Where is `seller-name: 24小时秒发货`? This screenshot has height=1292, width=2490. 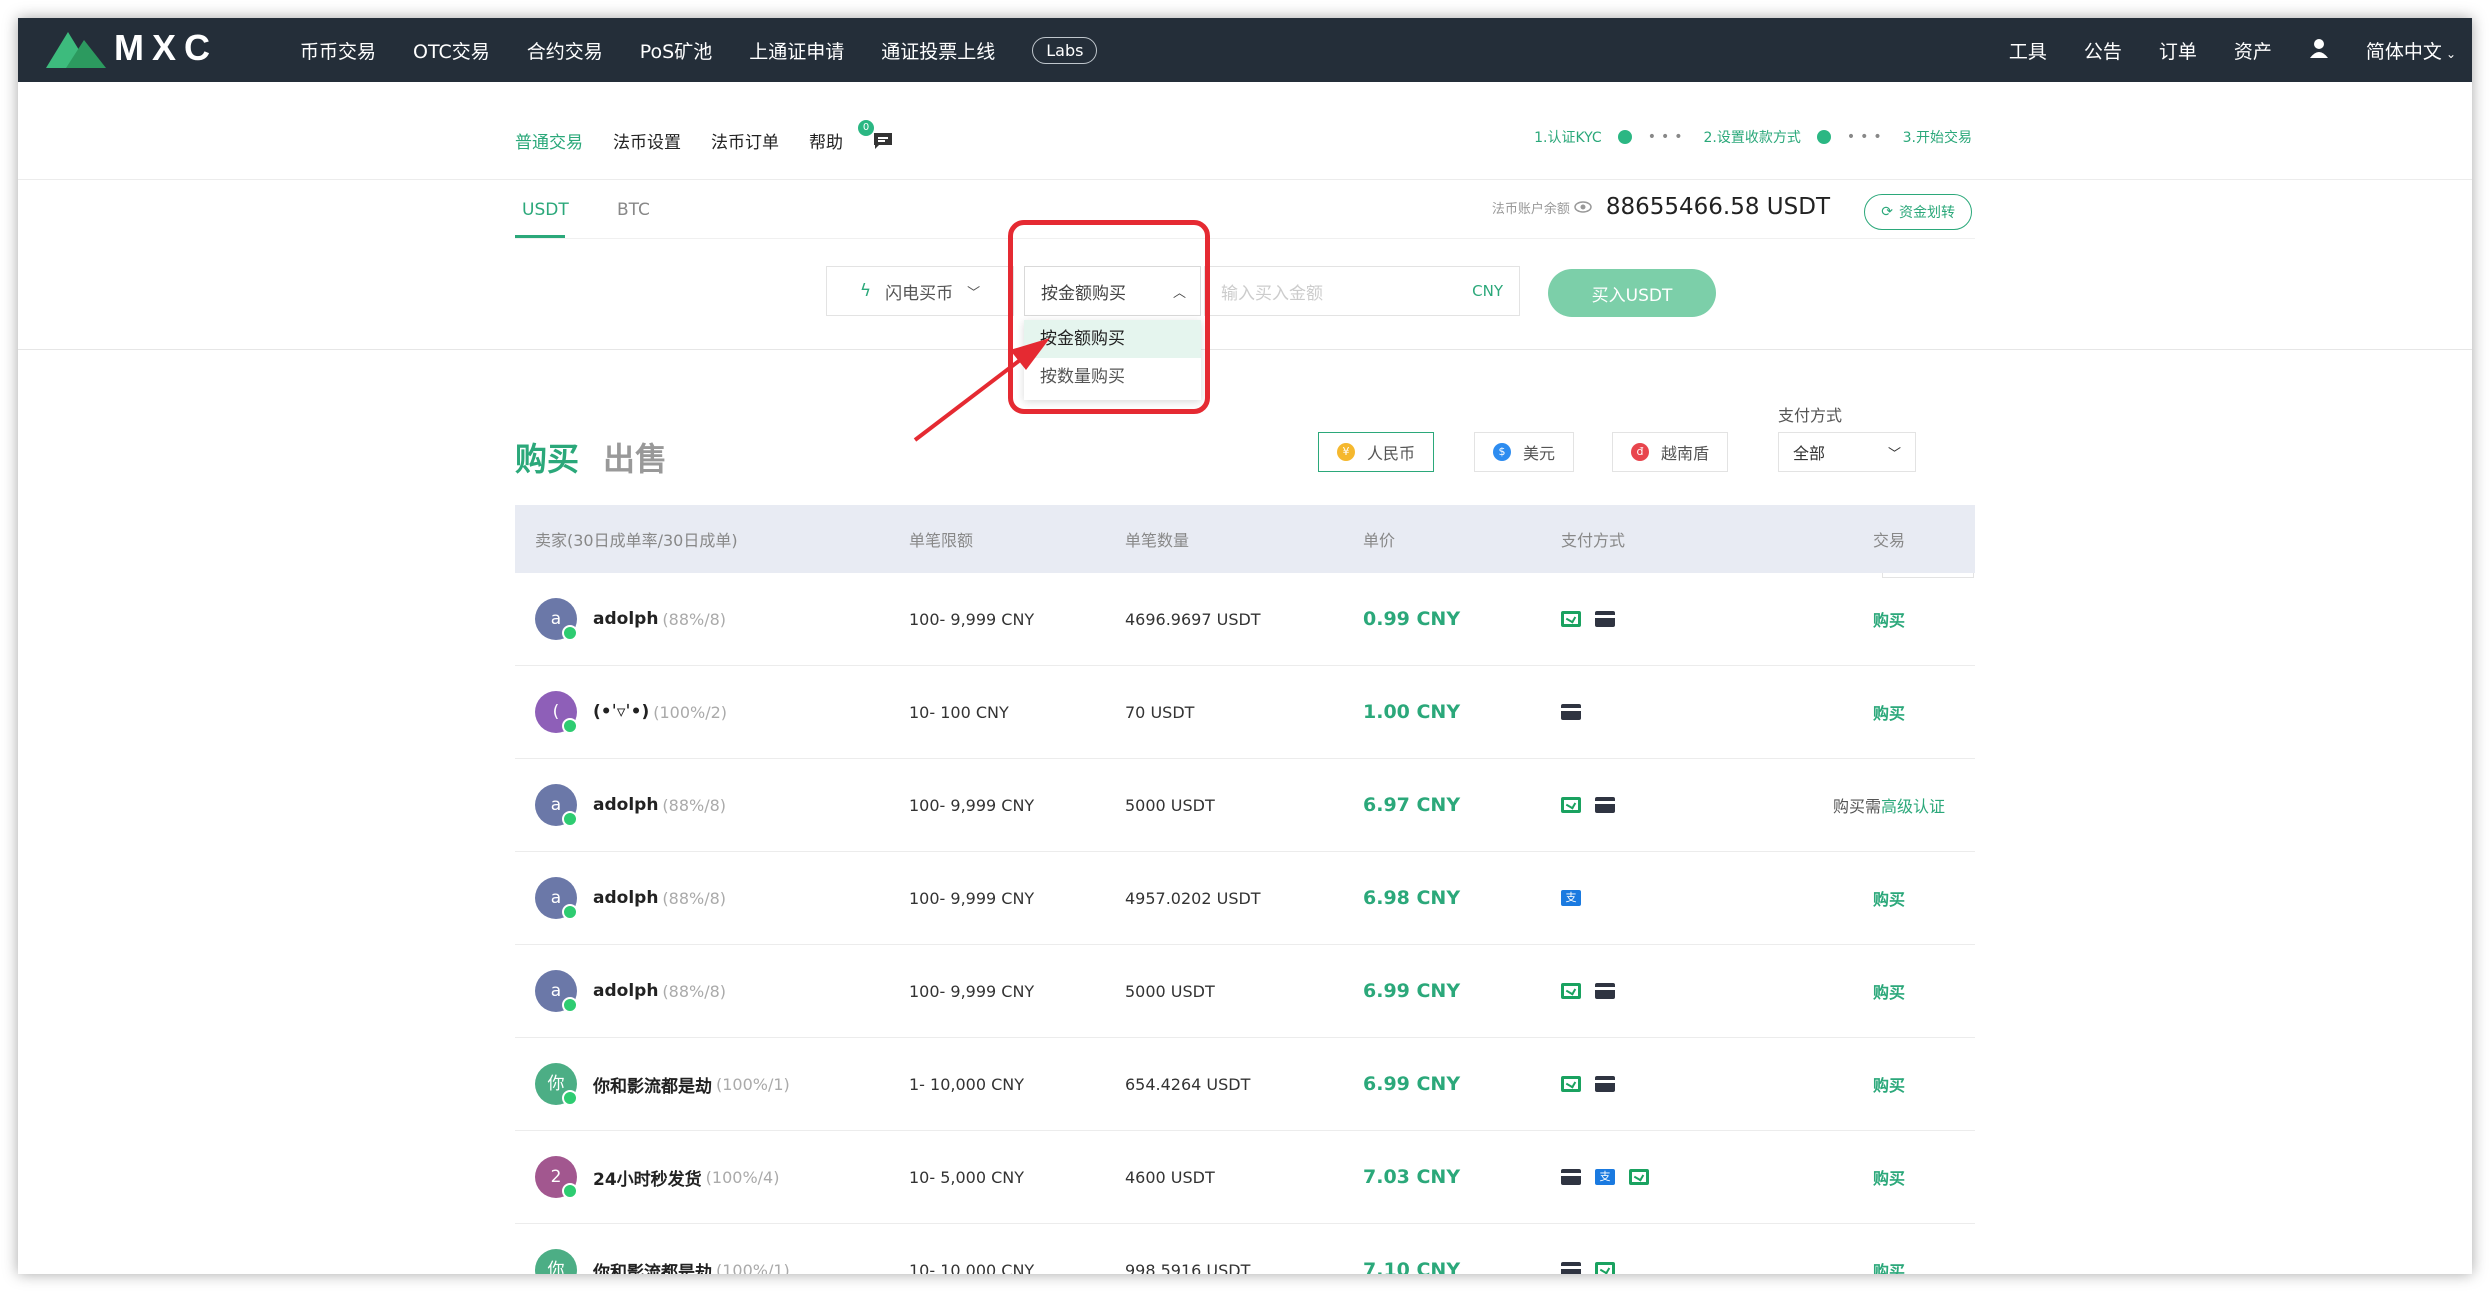 seller-name: 24小时秒发货 is located at coordinates (647, 1177).